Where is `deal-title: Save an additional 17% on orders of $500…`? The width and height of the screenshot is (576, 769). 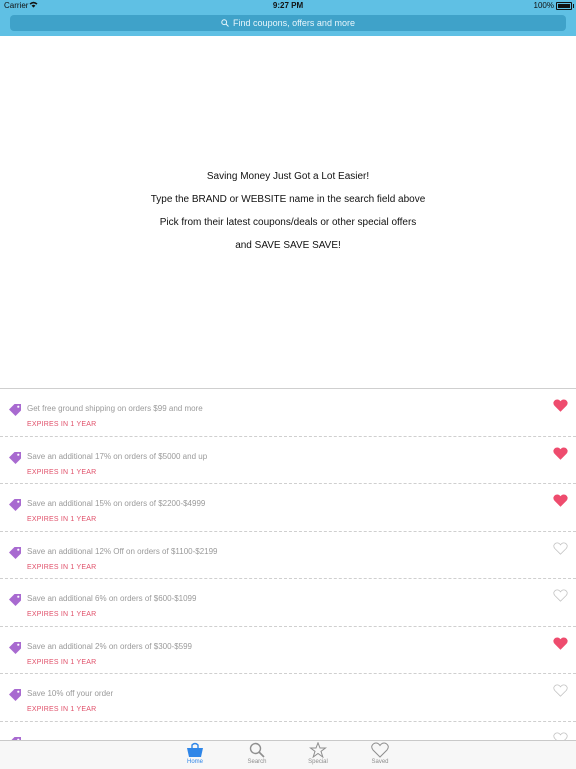
deal-title: Save an additional 17% on orders of $500… is located at coordinates (117, 456).